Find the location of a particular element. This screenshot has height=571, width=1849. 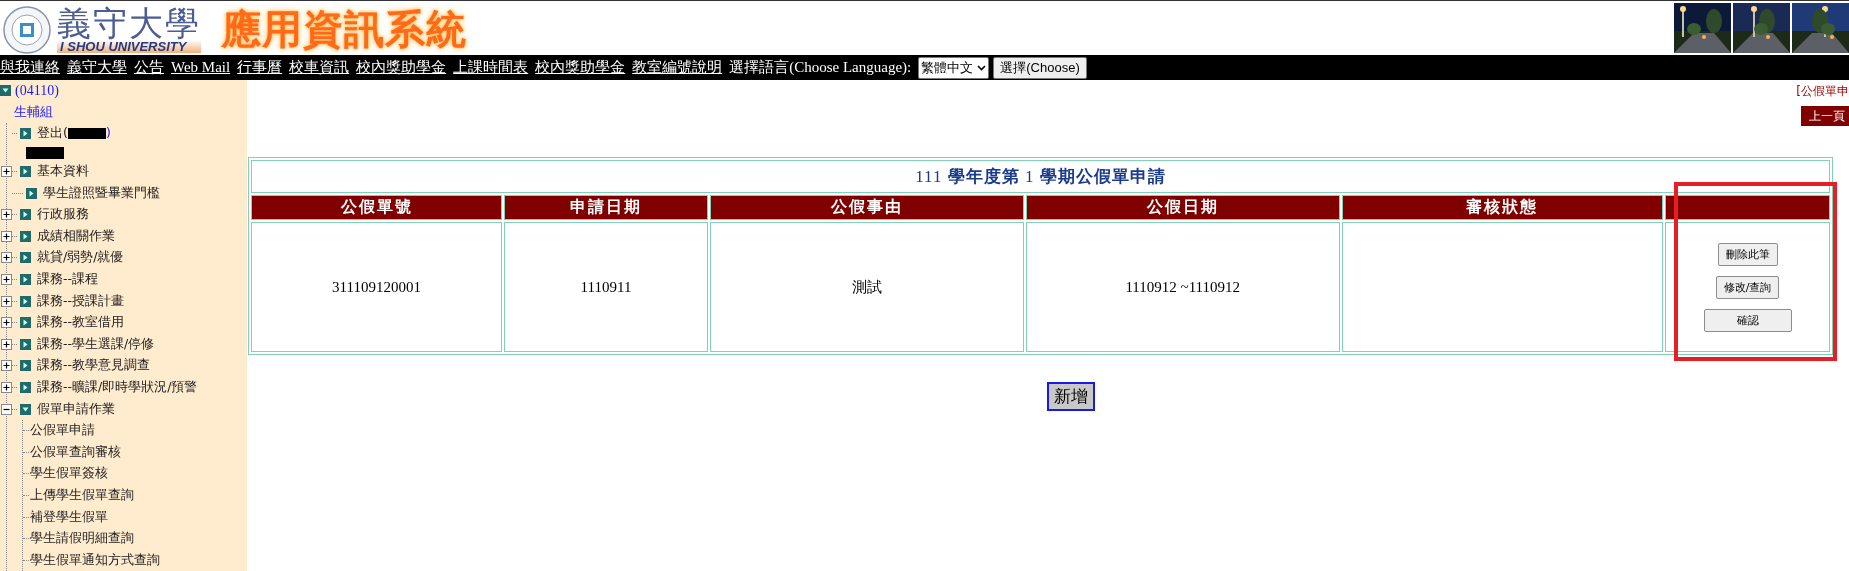

column-header: 公假日期 is located at coordinates (1182, 207).